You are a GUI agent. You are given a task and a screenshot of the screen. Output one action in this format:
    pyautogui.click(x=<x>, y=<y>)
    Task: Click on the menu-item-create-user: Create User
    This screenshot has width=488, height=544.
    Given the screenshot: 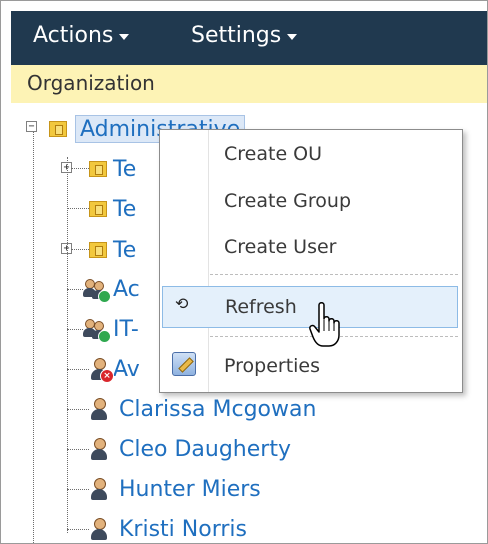 What is the action you would take?
    pyautogui.click(x=310, y=247)
    